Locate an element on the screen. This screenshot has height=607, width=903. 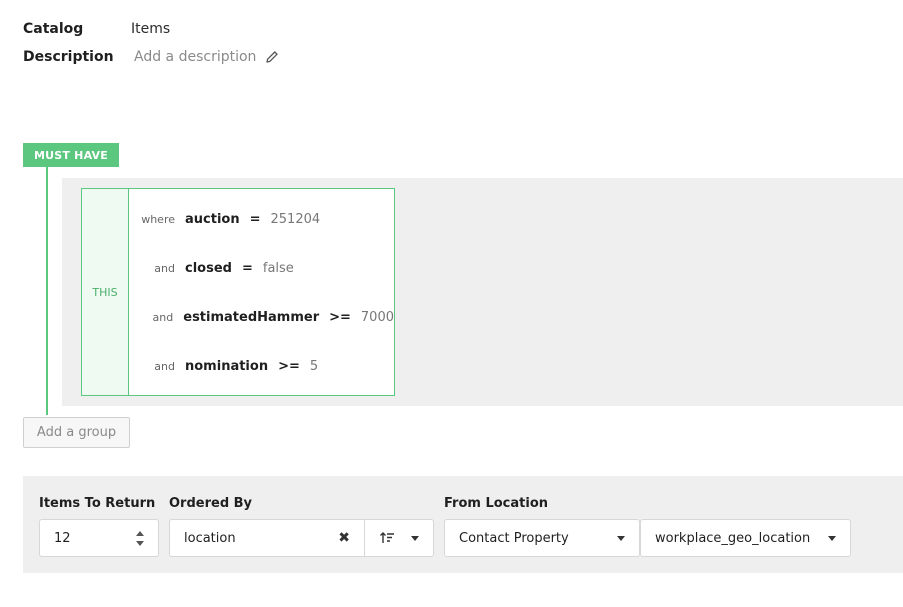
this-label: THIS is located at coordinates (105, 292).